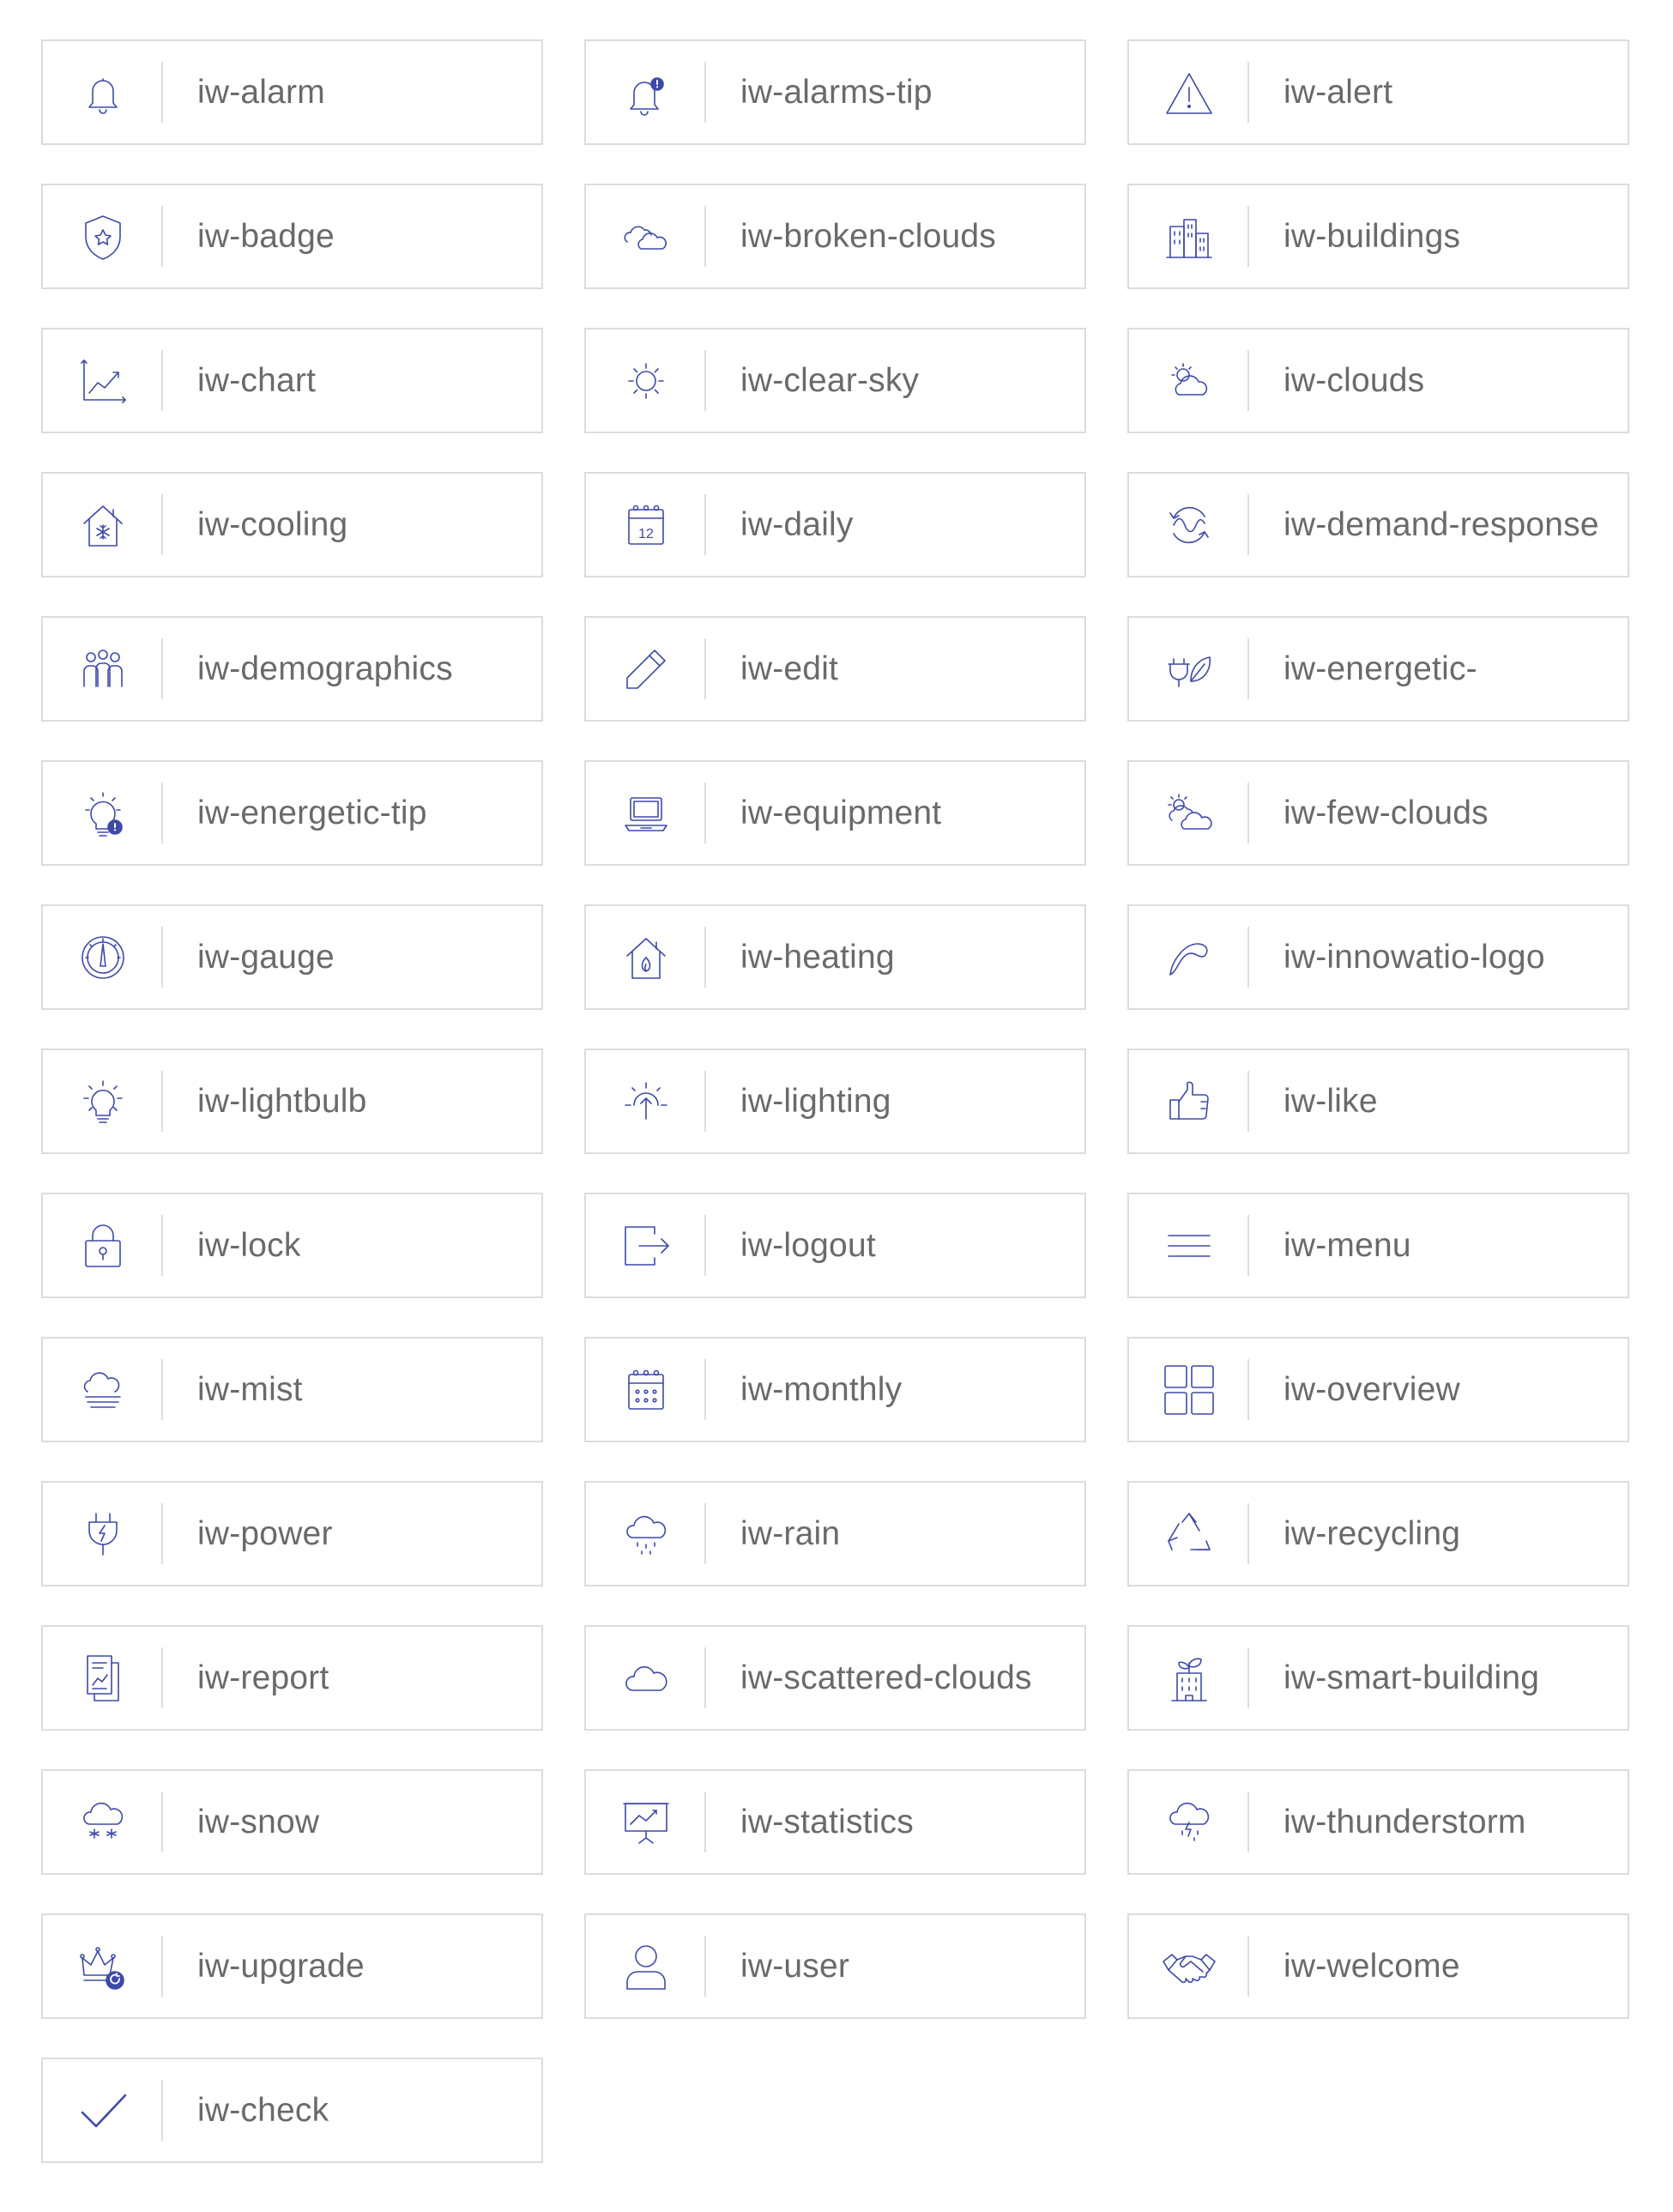 The image size is (1673, 2212). Describe the element at coordinates (835, 1101) in the screenshot. I see `icon-card-iw-lighting: iw-lighting` at that location.